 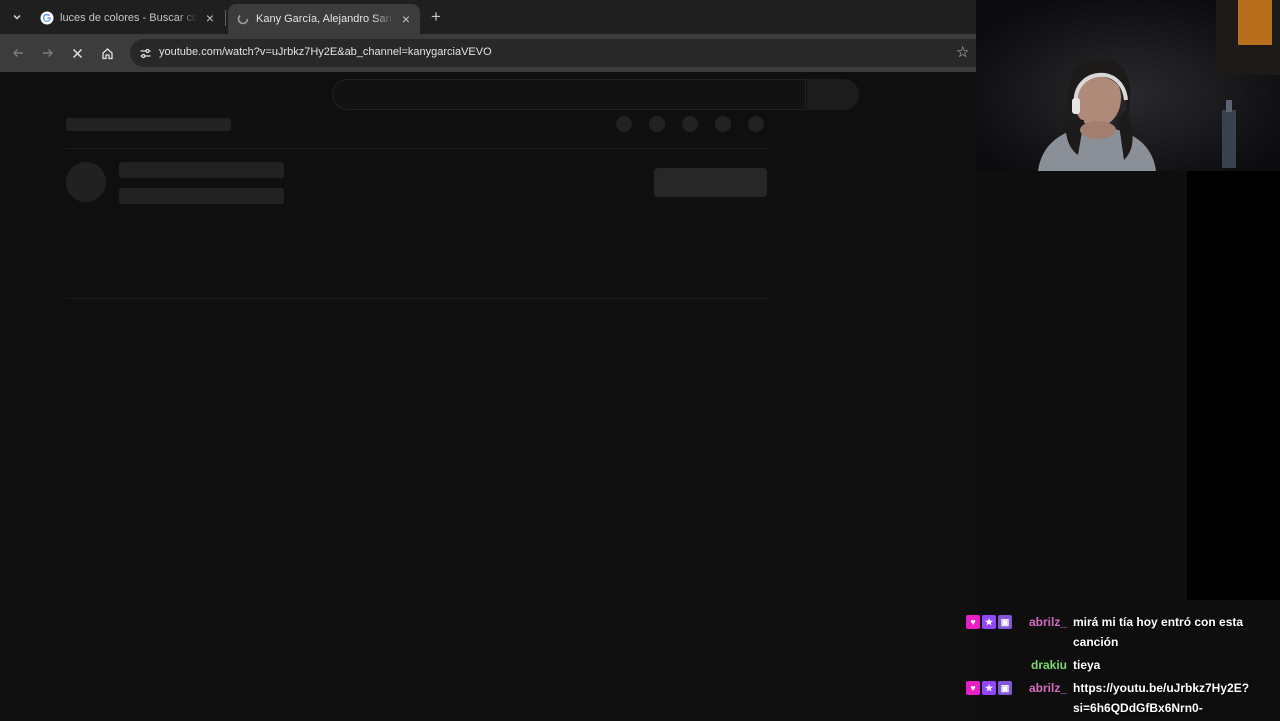 What do you see at coordinates (1128, 85) in the screenshot?
I see `webcam-feed` at bounding box center [1128, 85].